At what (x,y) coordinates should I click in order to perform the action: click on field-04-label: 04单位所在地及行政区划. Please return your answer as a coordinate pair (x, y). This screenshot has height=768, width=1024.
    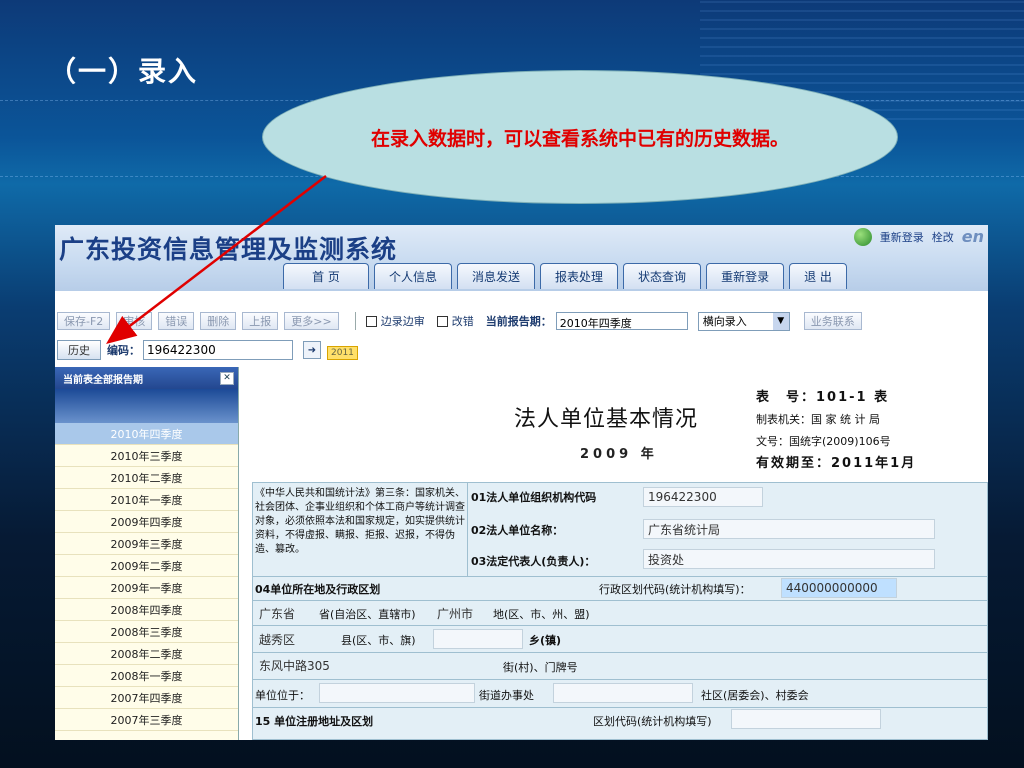
    Looking at the image, I should click on (318, 589).